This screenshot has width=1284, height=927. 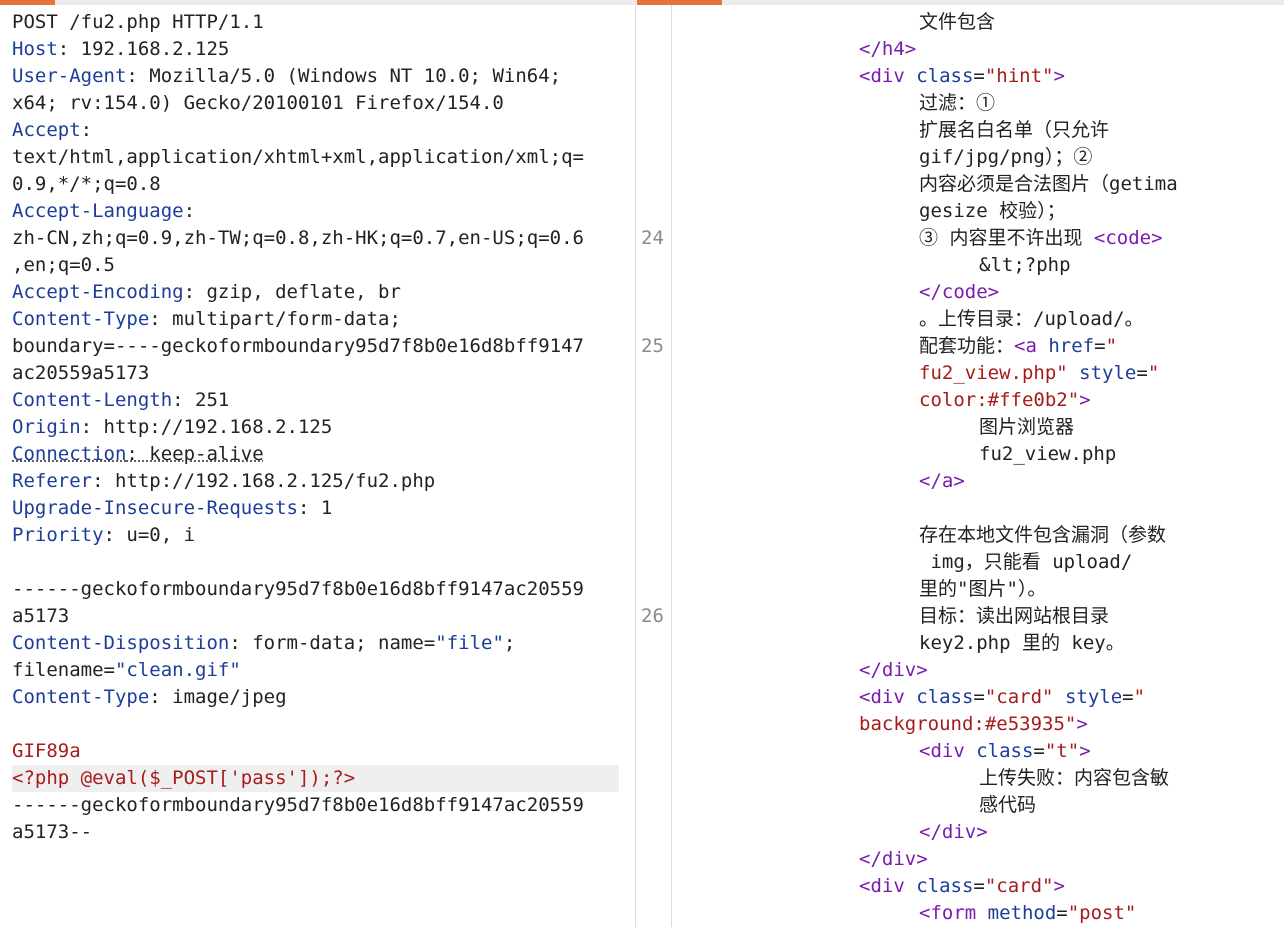 What do you see at coordinates (962, 886) in the screenshot?
I see `response-line: <div class="card">` at bounding box center [962, 886].